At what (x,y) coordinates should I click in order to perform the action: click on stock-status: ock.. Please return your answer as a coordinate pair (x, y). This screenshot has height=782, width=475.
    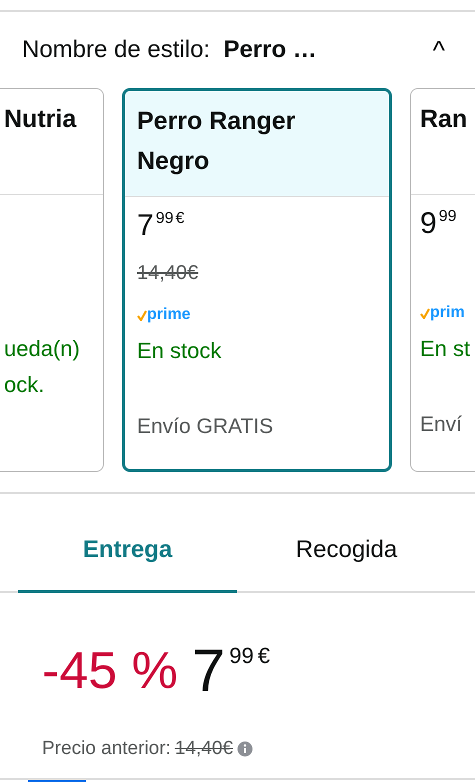
    Looking at the image, I should click on (25, 385).